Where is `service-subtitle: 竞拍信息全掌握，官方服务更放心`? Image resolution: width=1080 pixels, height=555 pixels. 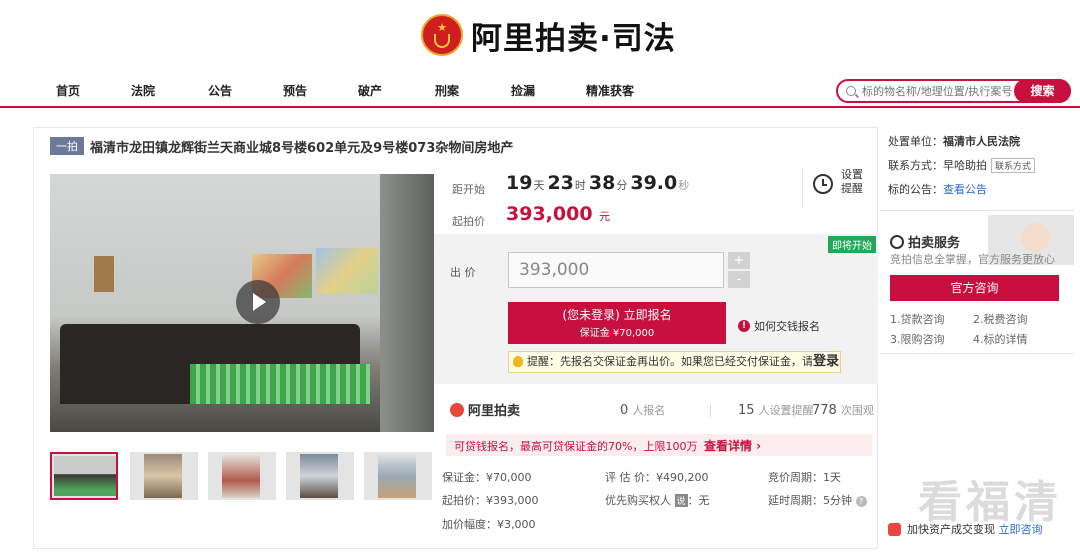
service-subtitle: 竞拍信息全掌握，官方服务更放心 is located at coordinates (972, 259).